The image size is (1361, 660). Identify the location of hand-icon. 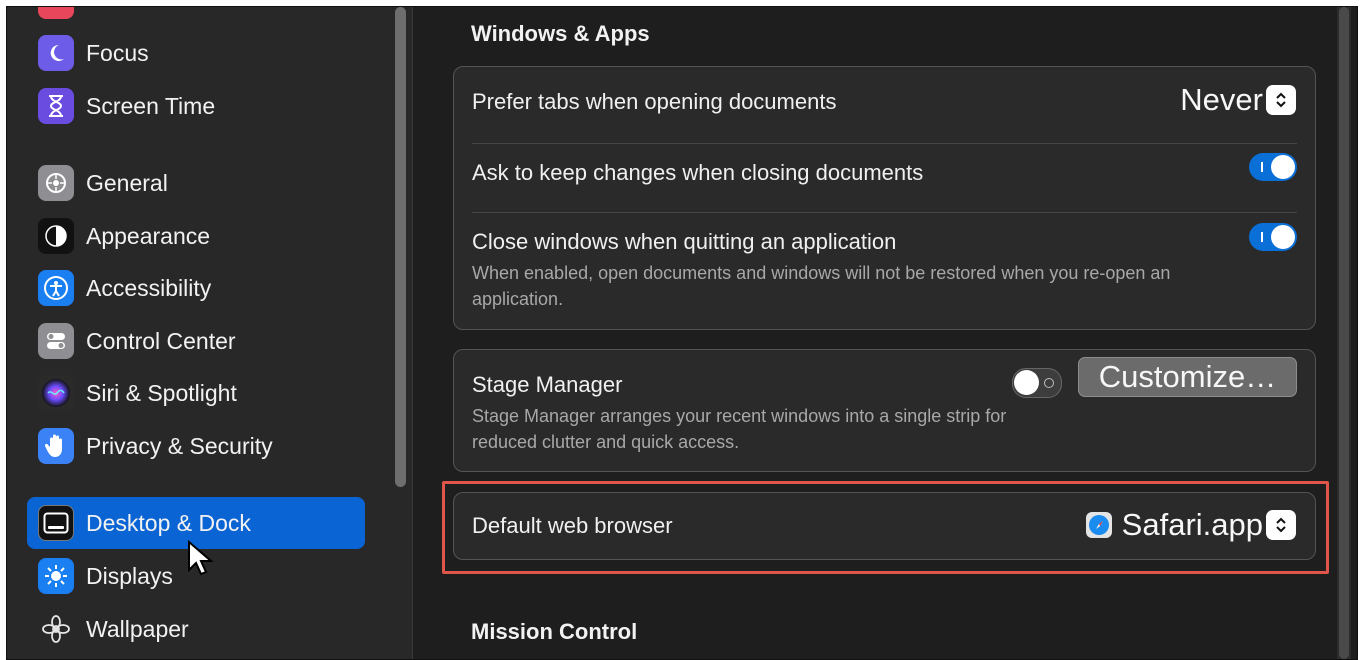
(56, 446).